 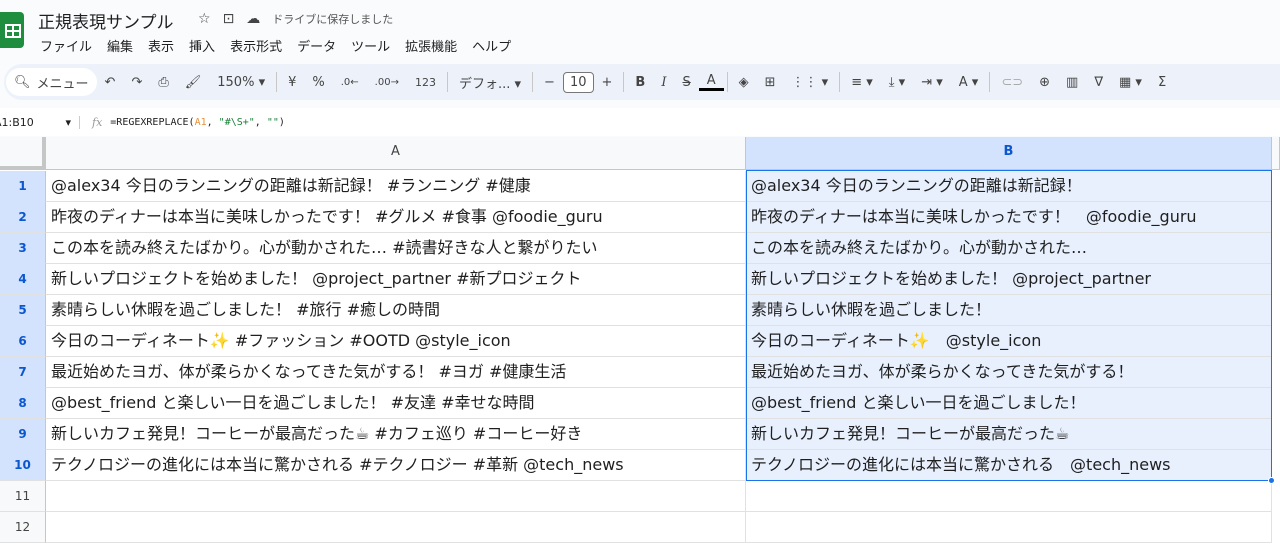 What do you see at coordinates (969, 82) in the screenshot?
I see `text-rotate-icon: A ▾` at bounding box center [969, 82].